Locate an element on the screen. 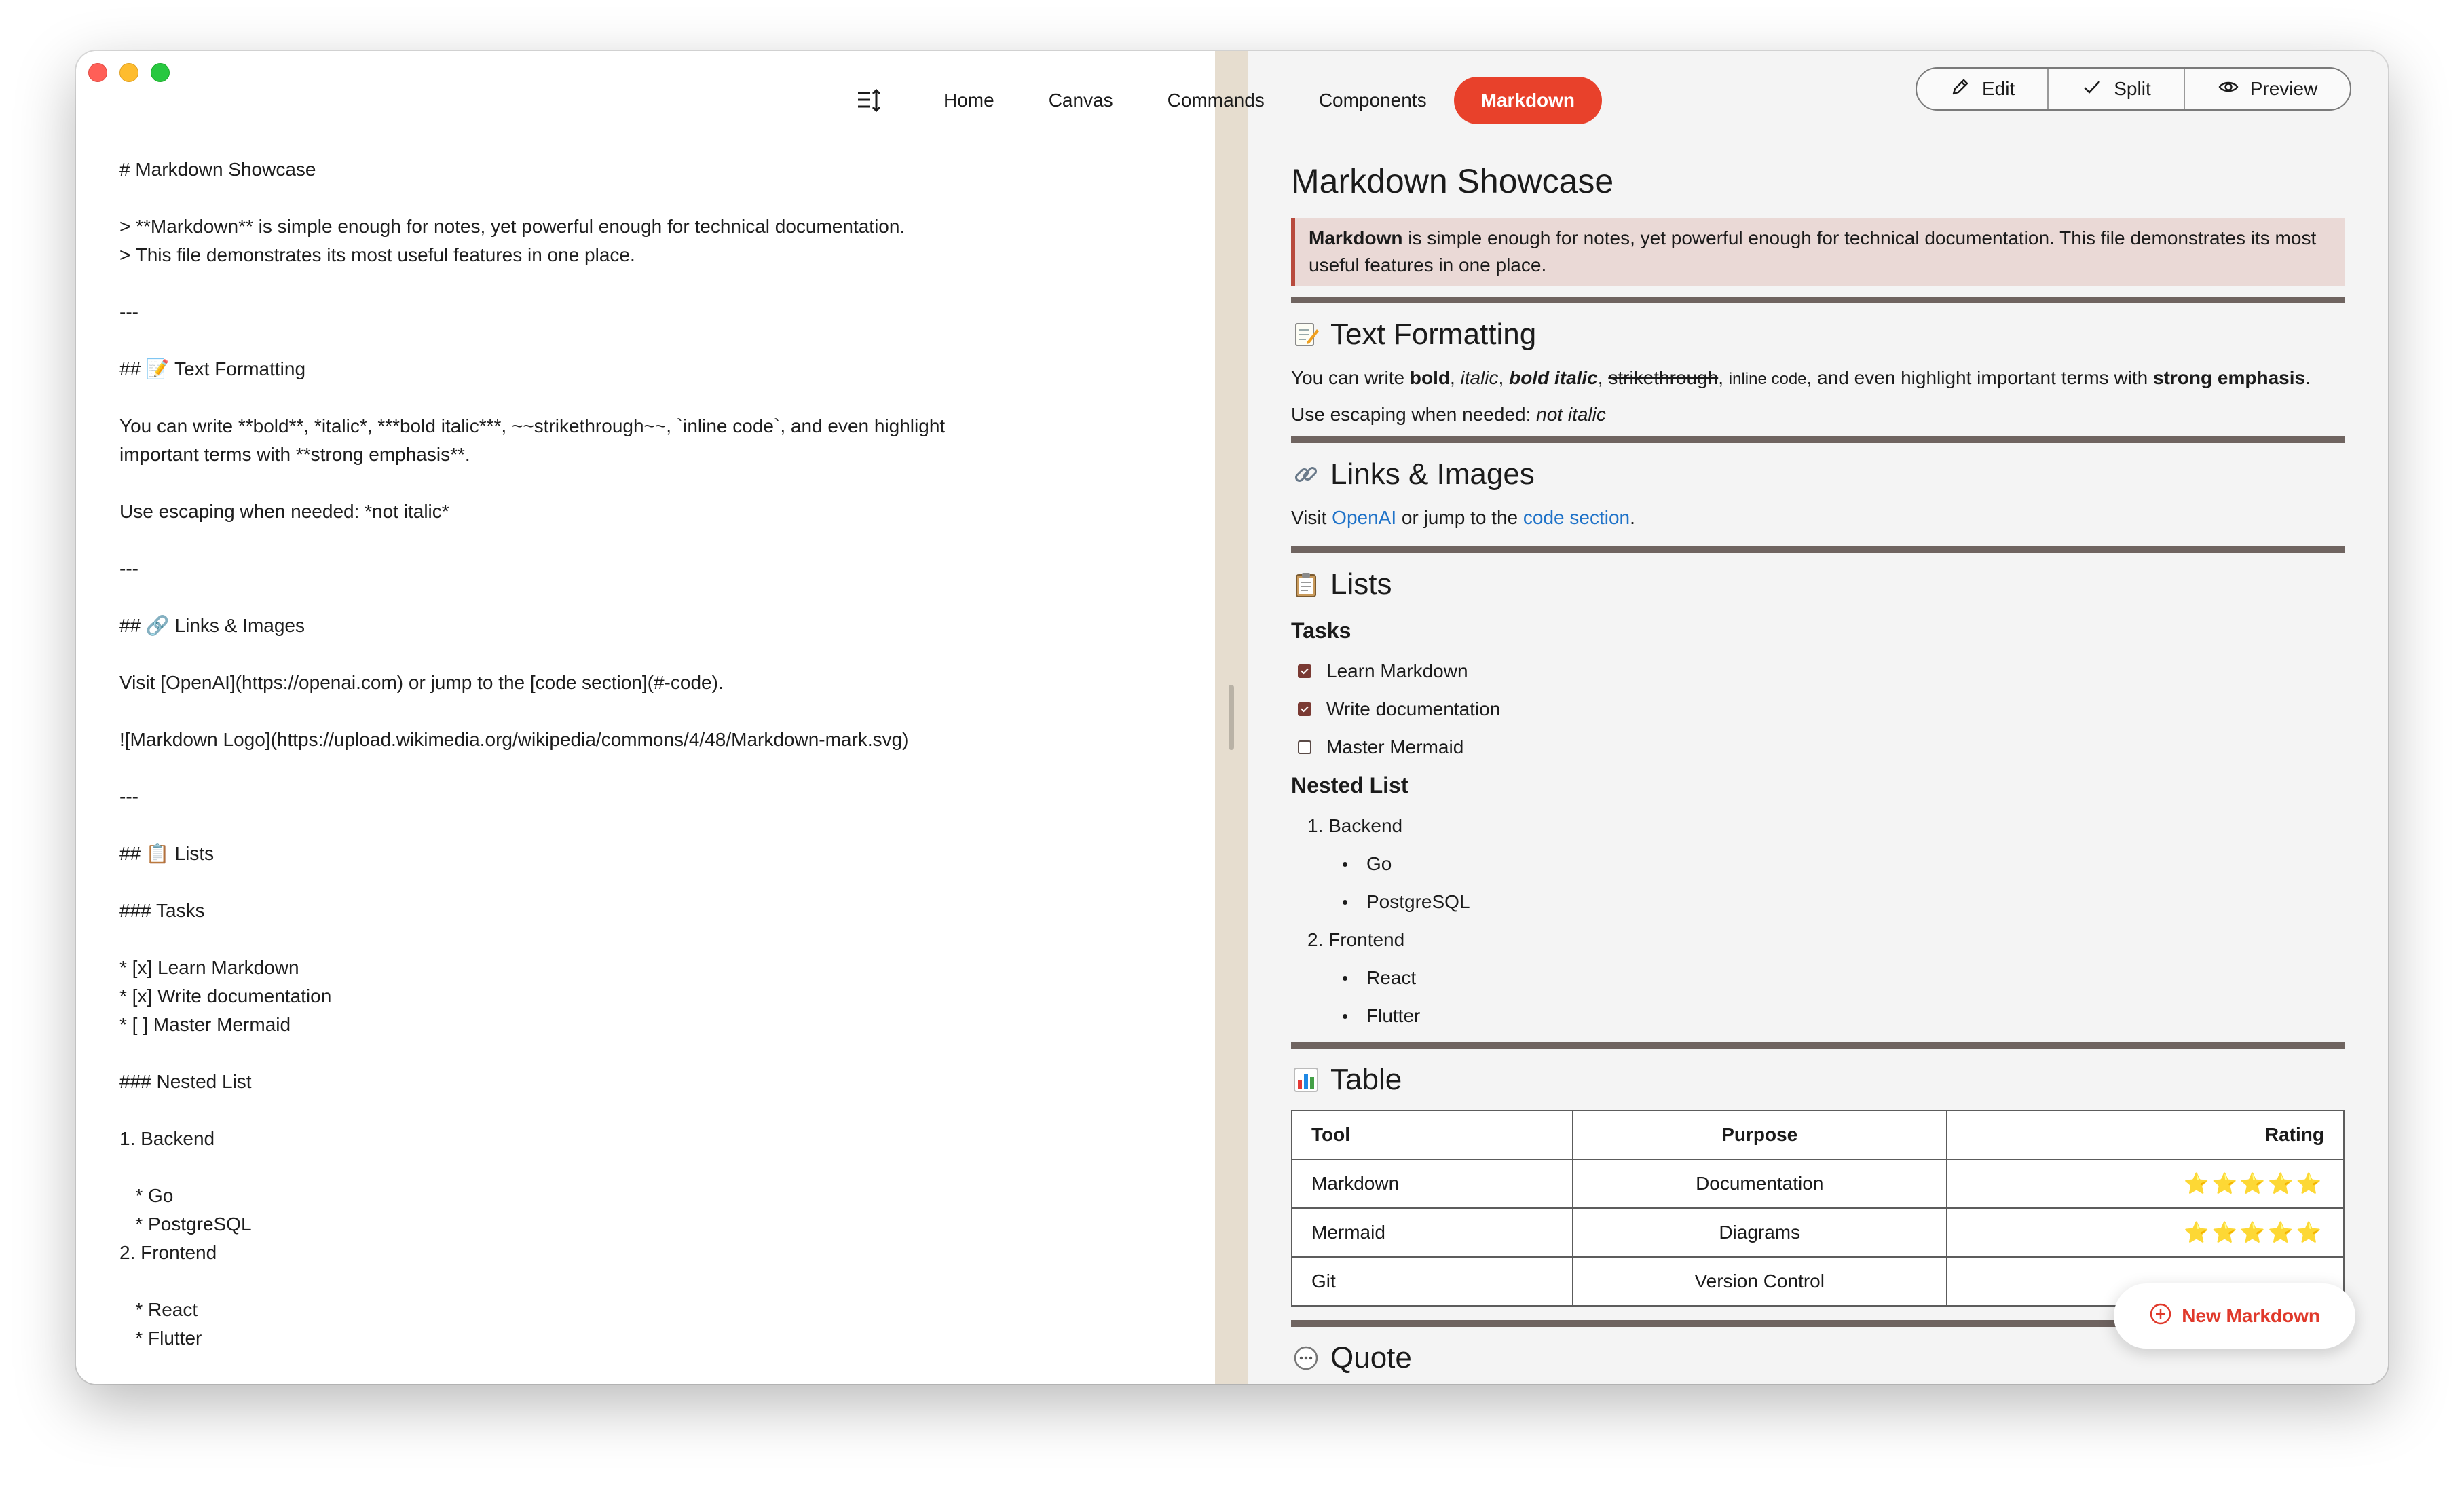 Image resolution: width=2464 pixels, height=1485 pixels. split-label: Split is located at coordinates (2133, 88).